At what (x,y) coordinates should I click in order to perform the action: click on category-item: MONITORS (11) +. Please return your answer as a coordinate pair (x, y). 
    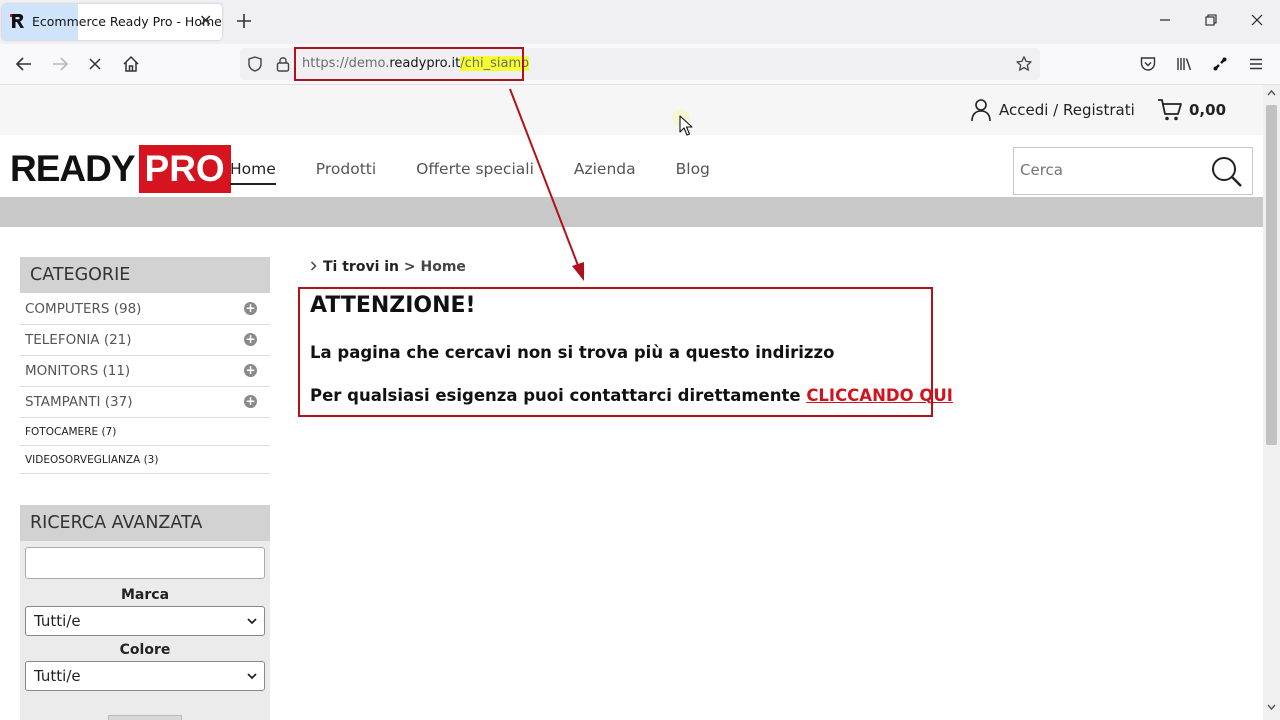
    Looking at the image, I should click on (145, 371).